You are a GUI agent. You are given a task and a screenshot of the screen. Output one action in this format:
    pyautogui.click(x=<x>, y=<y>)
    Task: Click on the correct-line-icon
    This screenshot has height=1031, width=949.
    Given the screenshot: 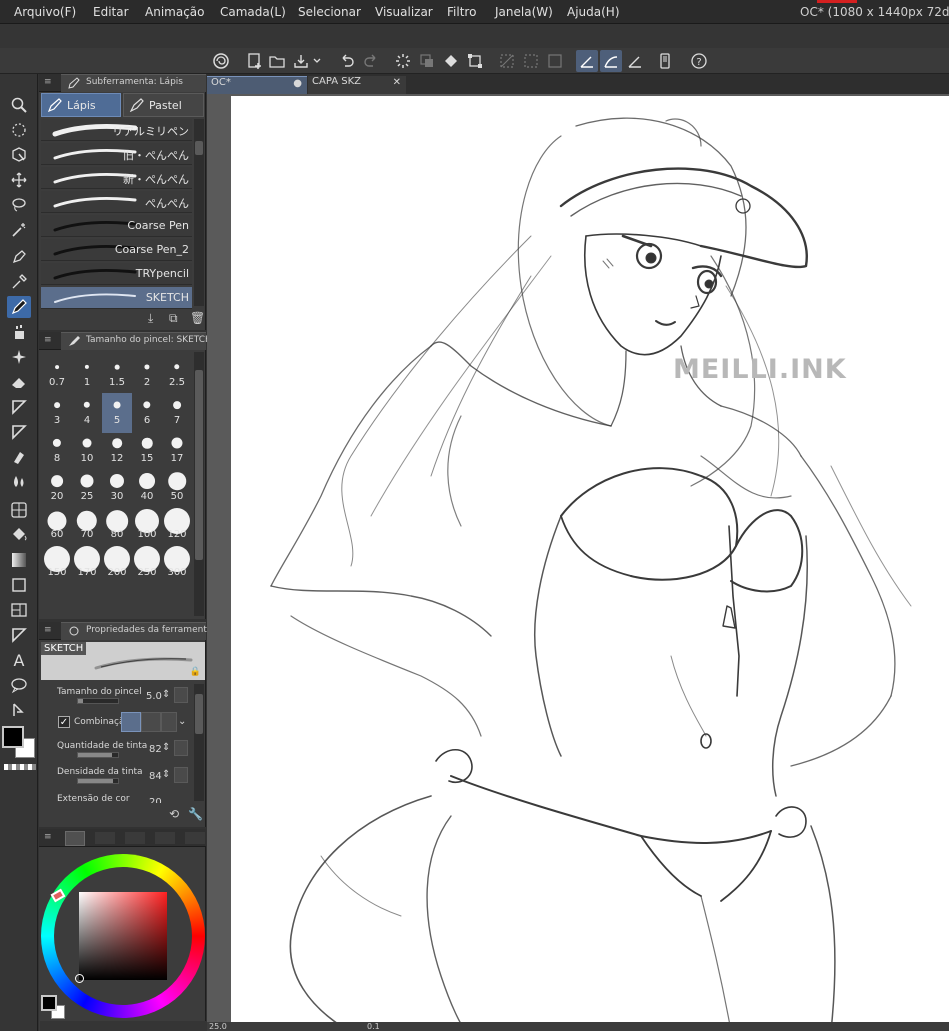 What is the action you would take?
    pyautogui.click(x=19, y=710)
    